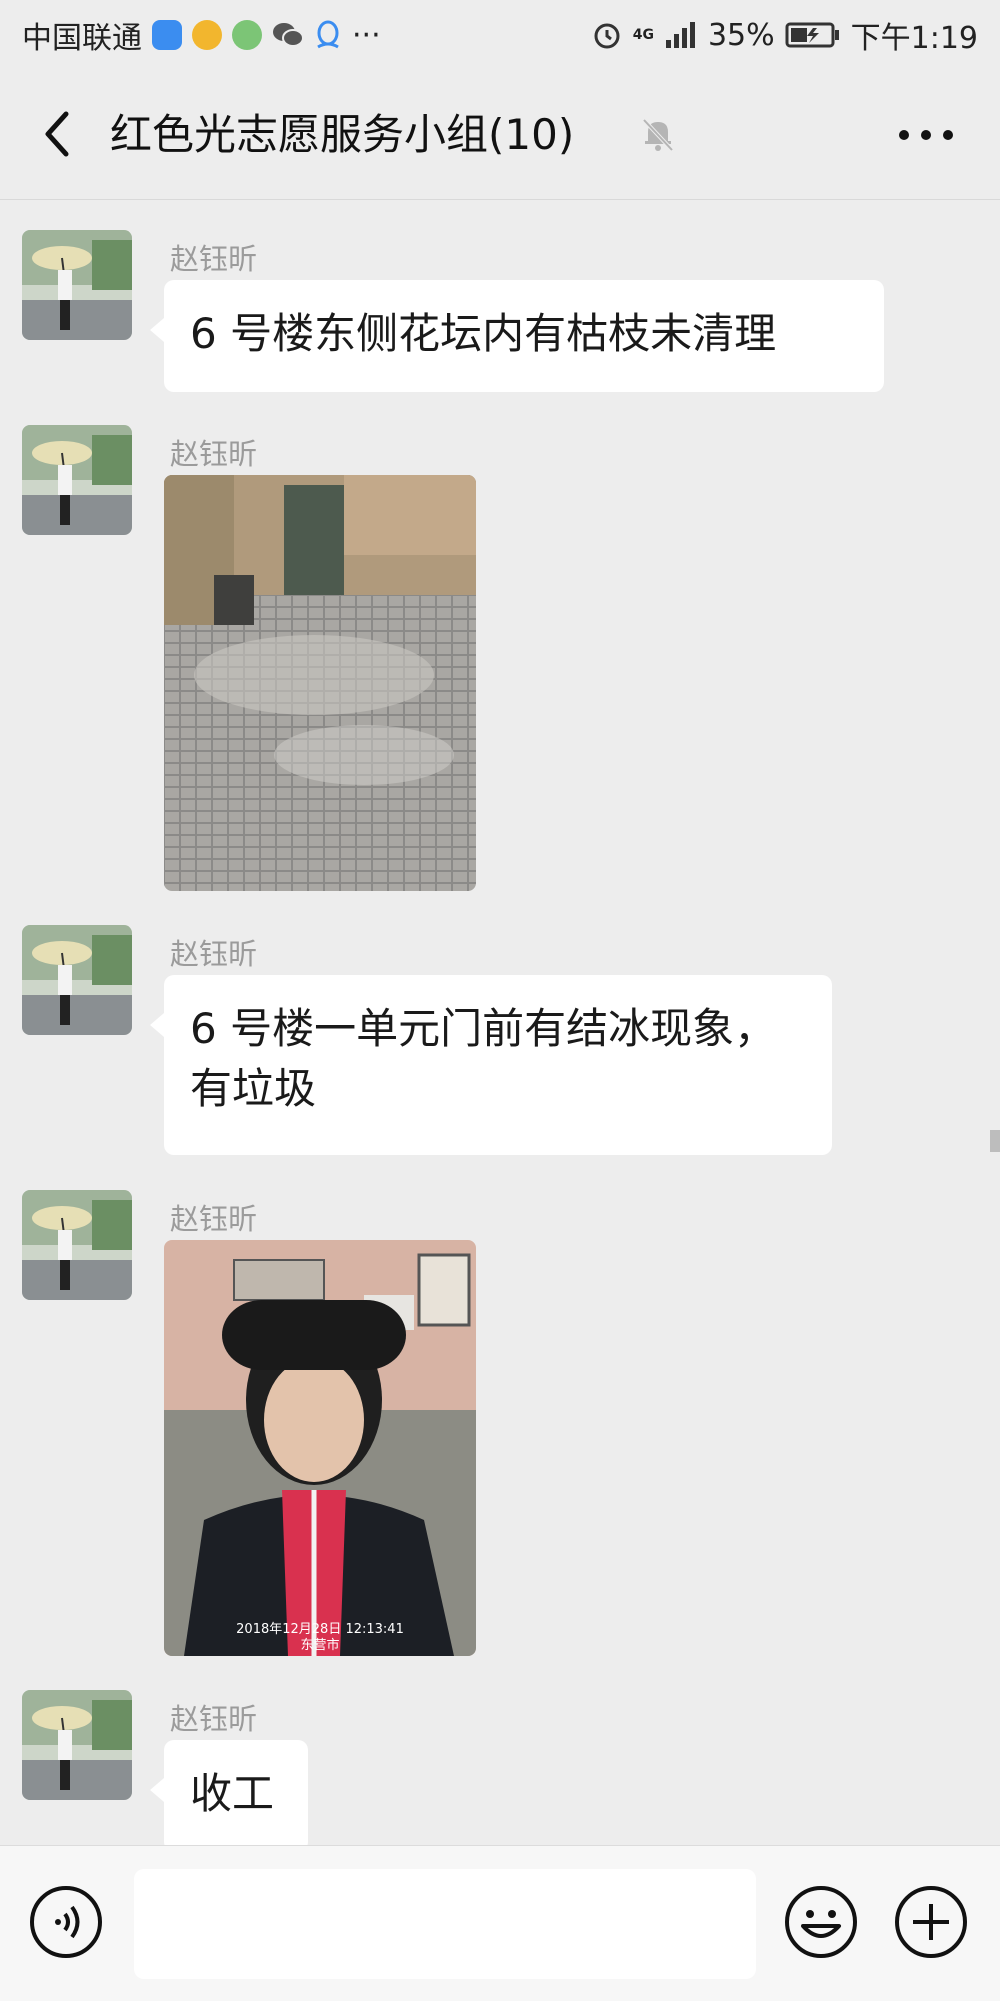 This screenshot has height=2001, width=1000. I want to click on shield-icon, so click(167, 35).